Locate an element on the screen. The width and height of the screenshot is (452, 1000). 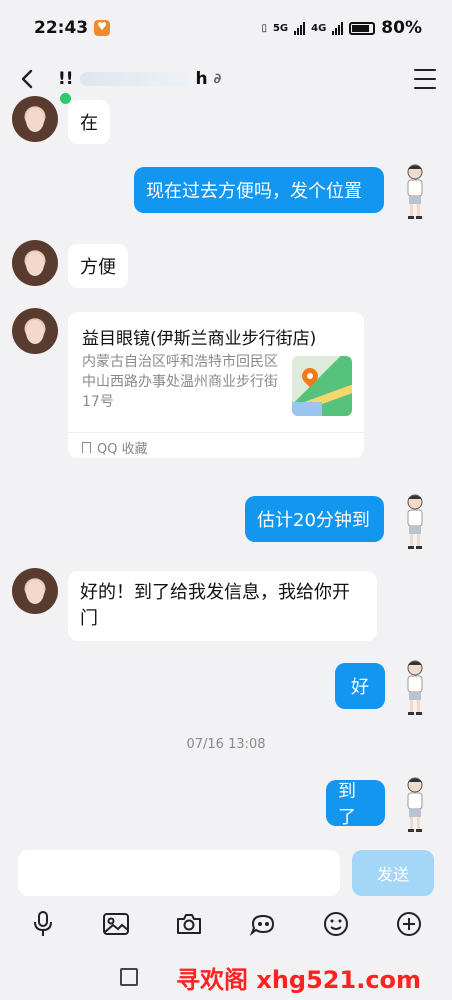
status-bar: 22:43 ▯ 5G 4G 80% is located at coordinates (226, 28).